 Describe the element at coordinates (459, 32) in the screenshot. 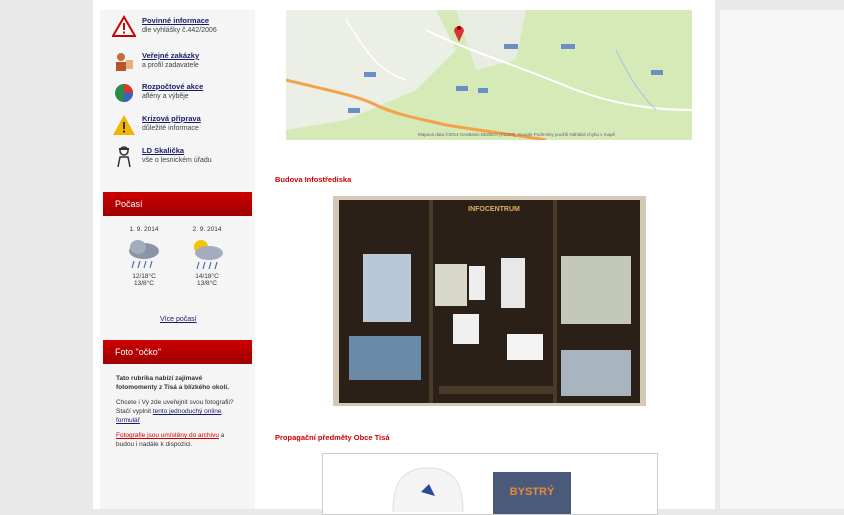

I see `map-pin-icon` at that location.